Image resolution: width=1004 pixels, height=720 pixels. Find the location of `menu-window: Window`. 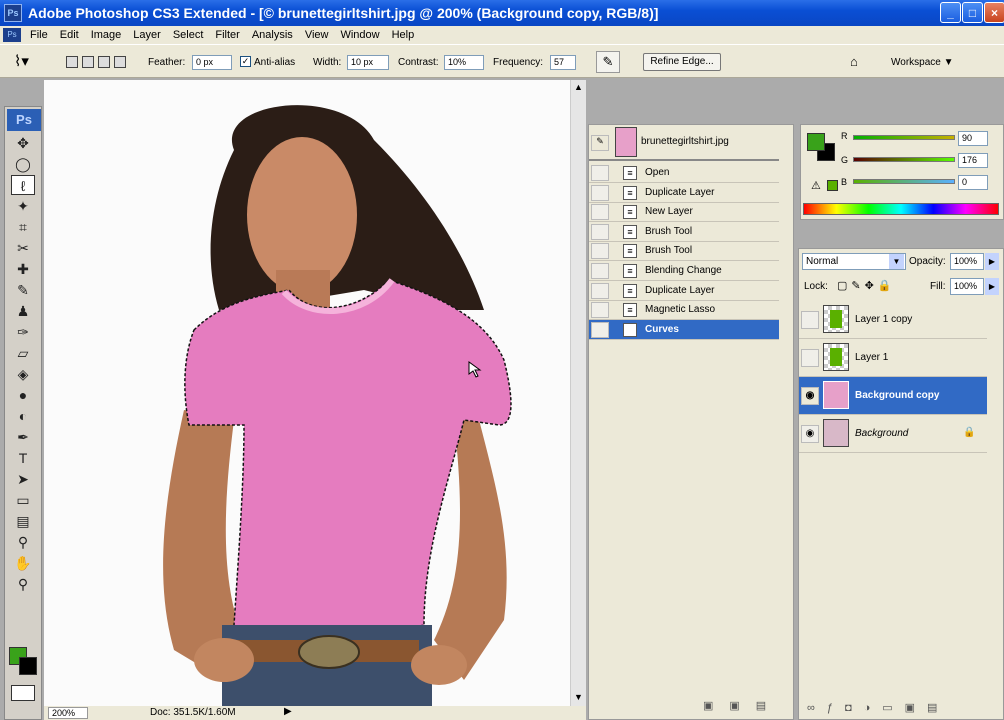

menu-window: Window is located at coordinates (359, 35).